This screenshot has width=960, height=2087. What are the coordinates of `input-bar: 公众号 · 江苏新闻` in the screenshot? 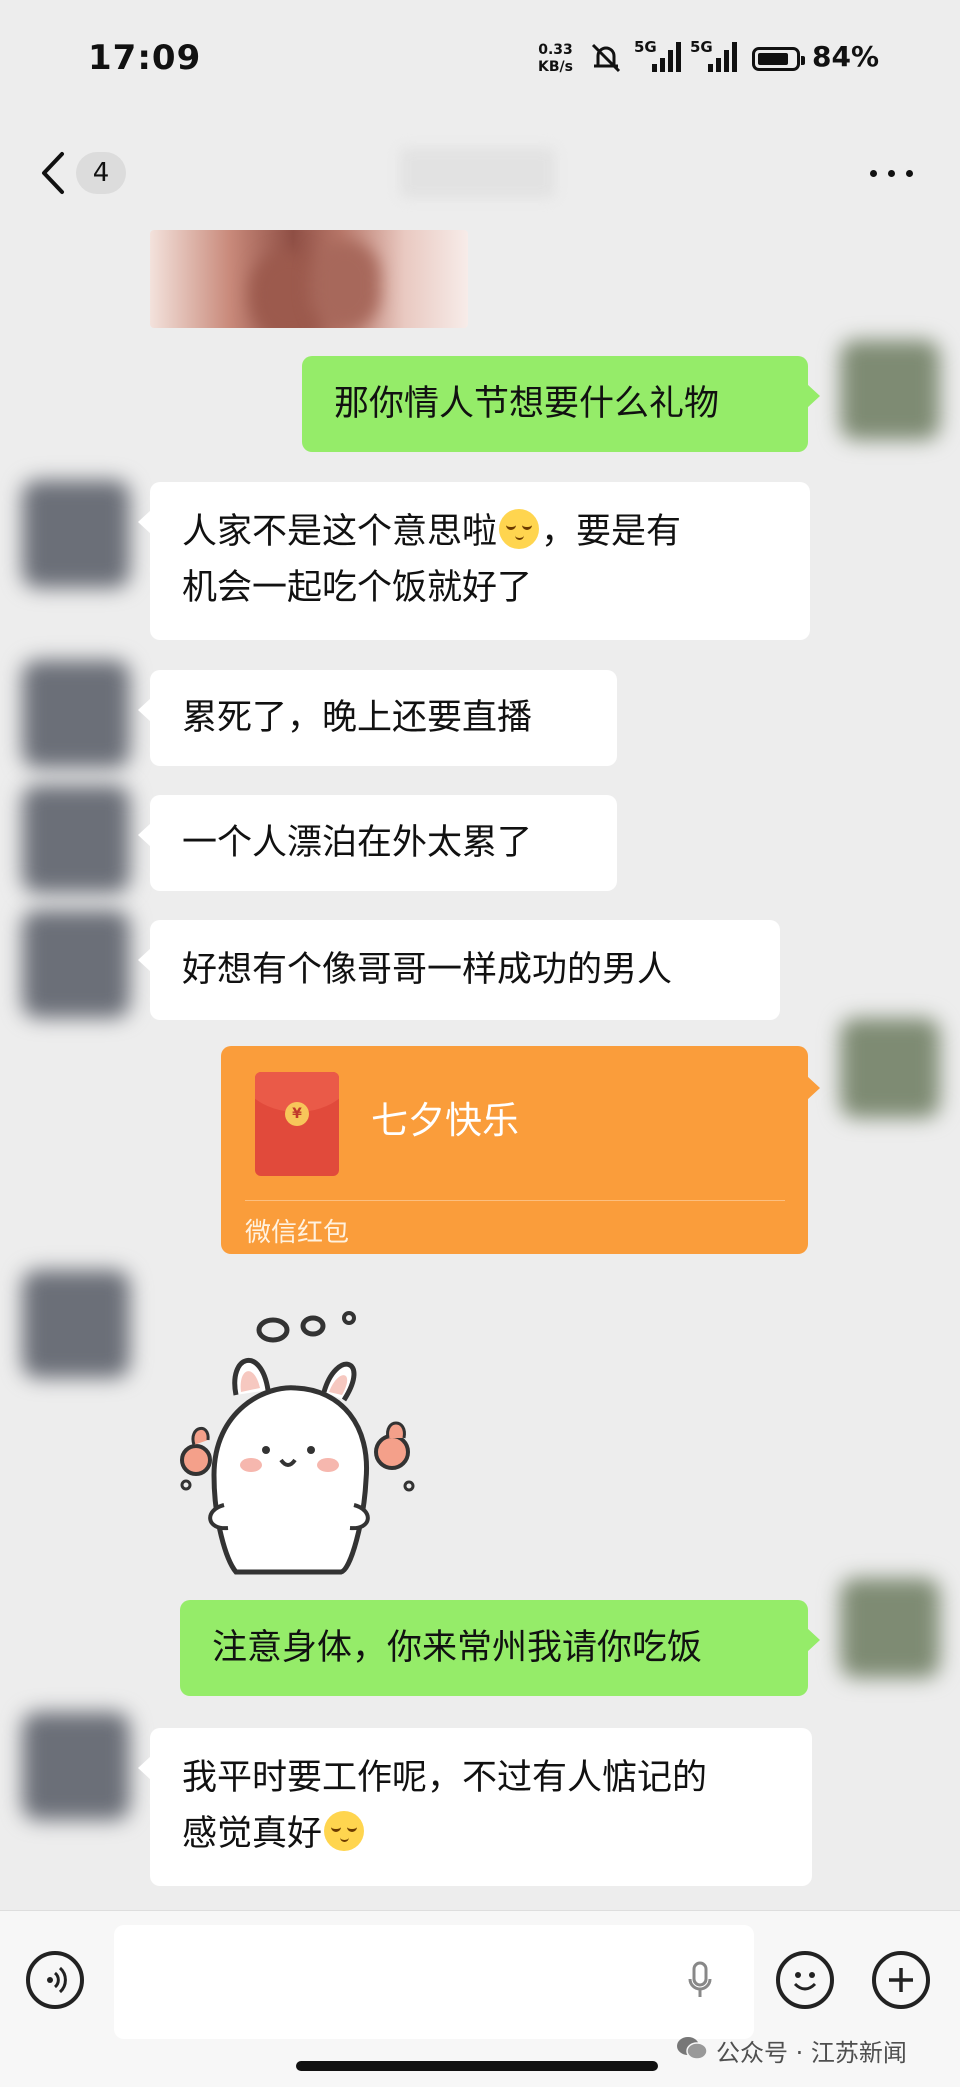 It's located at (480, 1998).